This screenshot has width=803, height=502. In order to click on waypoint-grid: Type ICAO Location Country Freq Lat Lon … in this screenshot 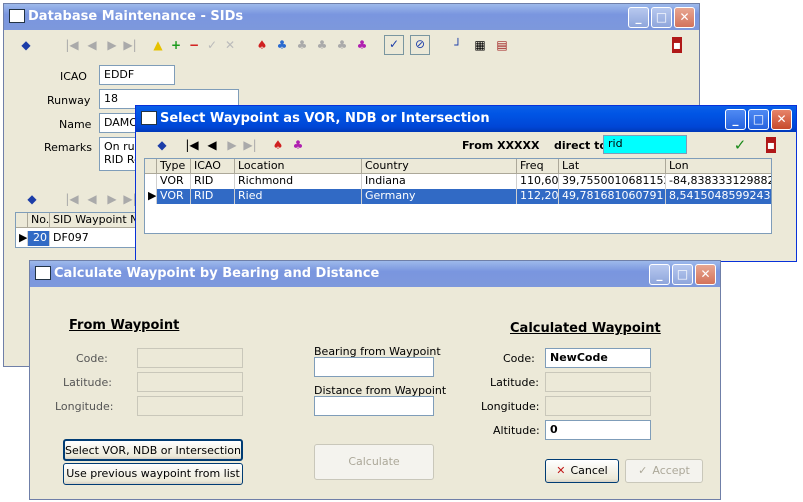, I will do `click(458, 196)`.